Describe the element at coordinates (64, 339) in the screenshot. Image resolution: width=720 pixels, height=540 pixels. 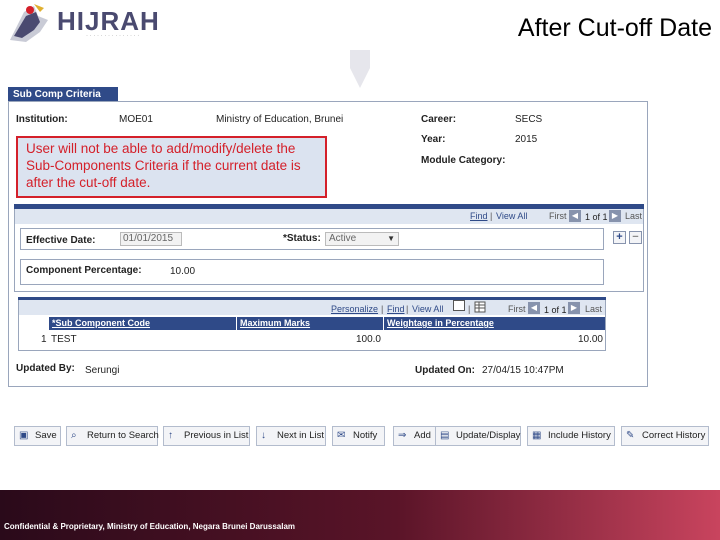
I see `table-cell-code: TEST` at that location.